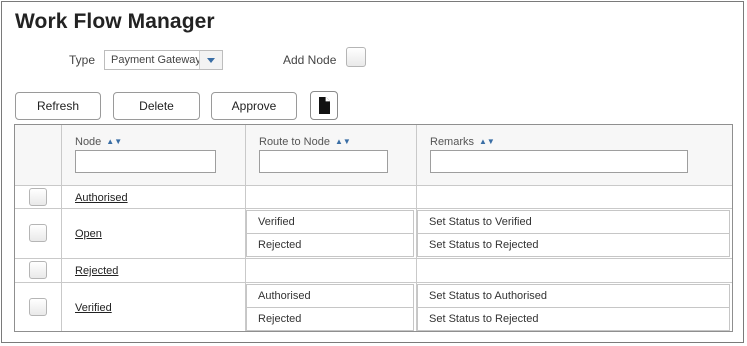 This screenshot has width=747, height=346. I want to click on type-select-value: Payment Gateway, so click(155, 60).